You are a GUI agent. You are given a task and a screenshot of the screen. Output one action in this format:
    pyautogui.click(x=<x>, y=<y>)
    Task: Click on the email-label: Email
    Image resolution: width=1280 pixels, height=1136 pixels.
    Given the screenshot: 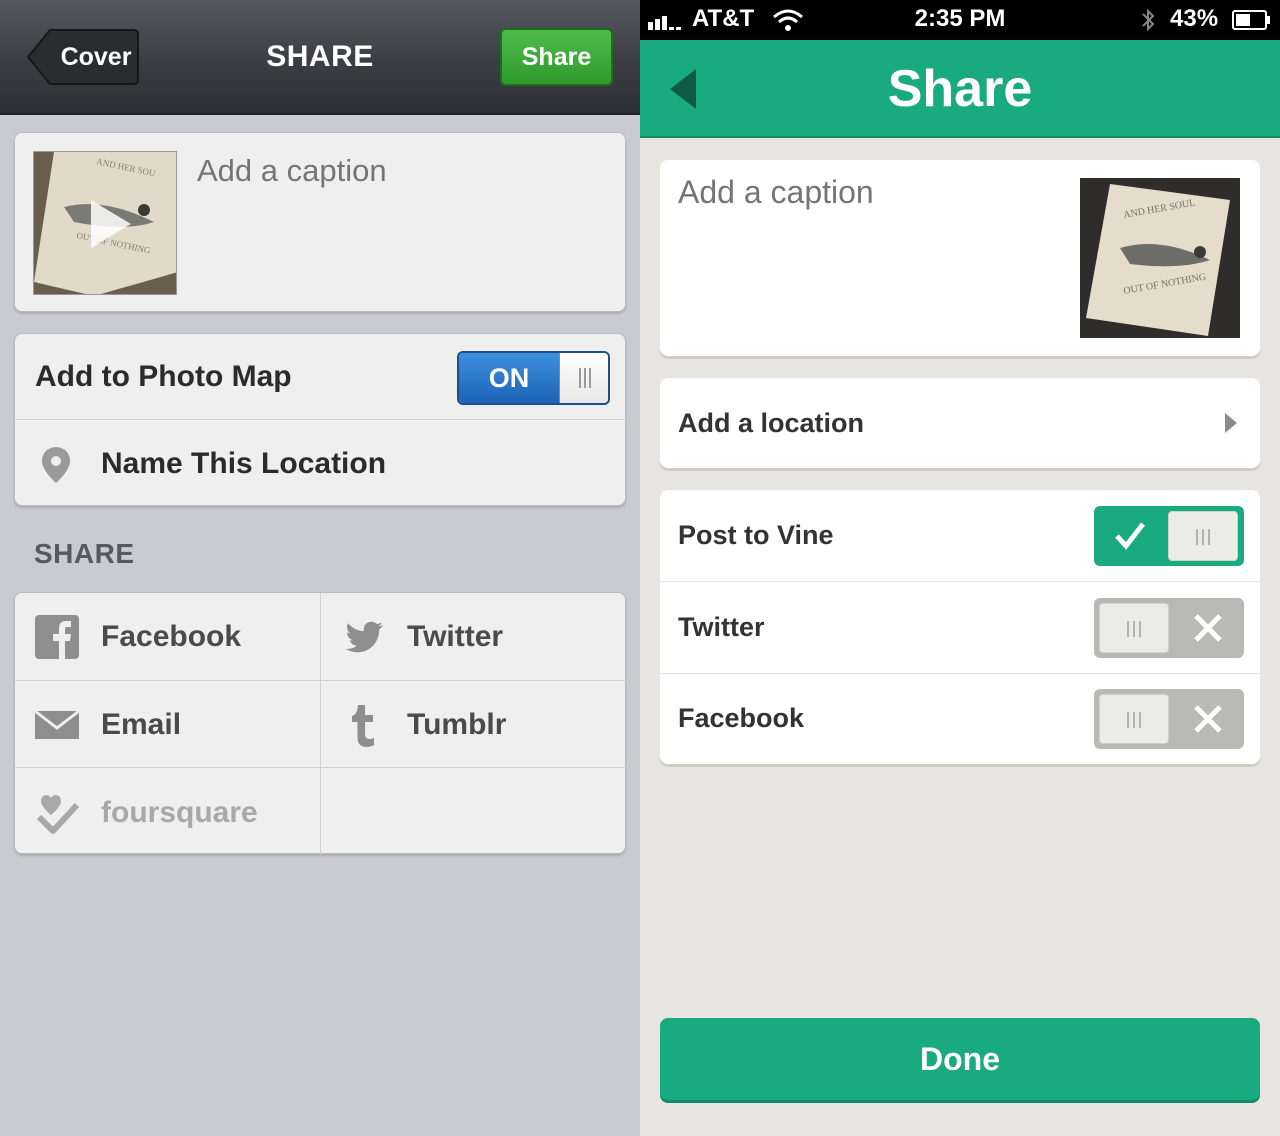 What is the action you would take?
    pyautogui.click(x=141, y=724)
    